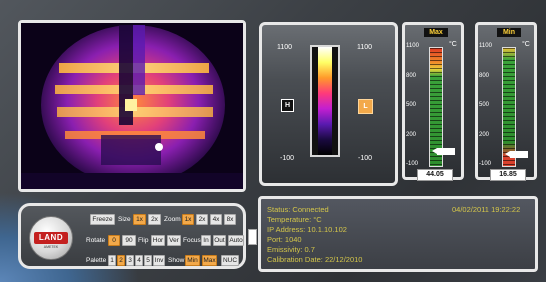 Image resolution: width=546 pixels, height=282 pixels. Describe the element at coordinates (294, 219) in the screenshot. I see `status-temperature: Temperature: °C` at that location.